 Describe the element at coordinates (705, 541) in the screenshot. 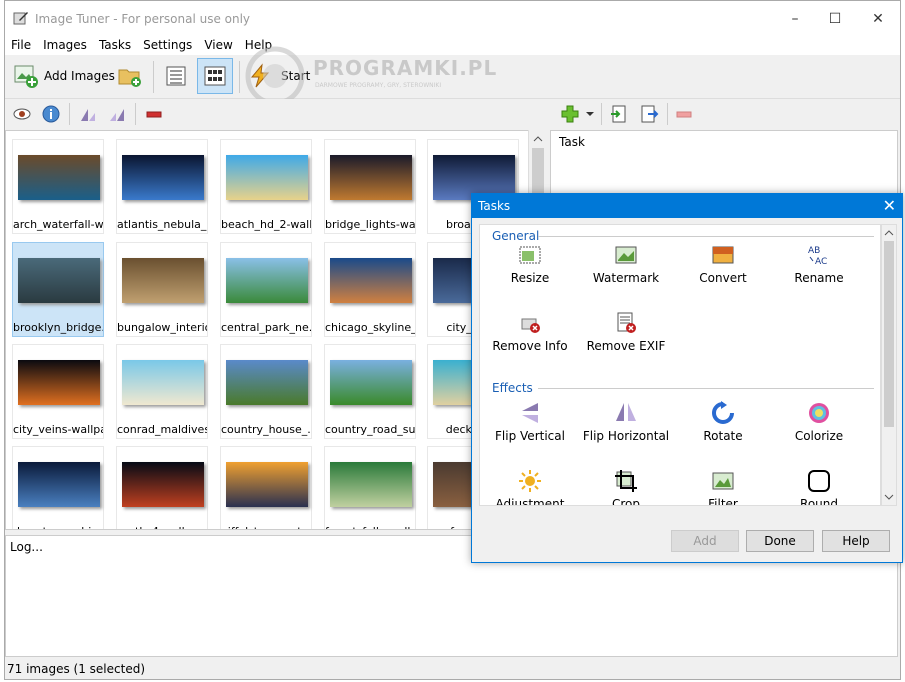

I see `add-button: Add` at that location.